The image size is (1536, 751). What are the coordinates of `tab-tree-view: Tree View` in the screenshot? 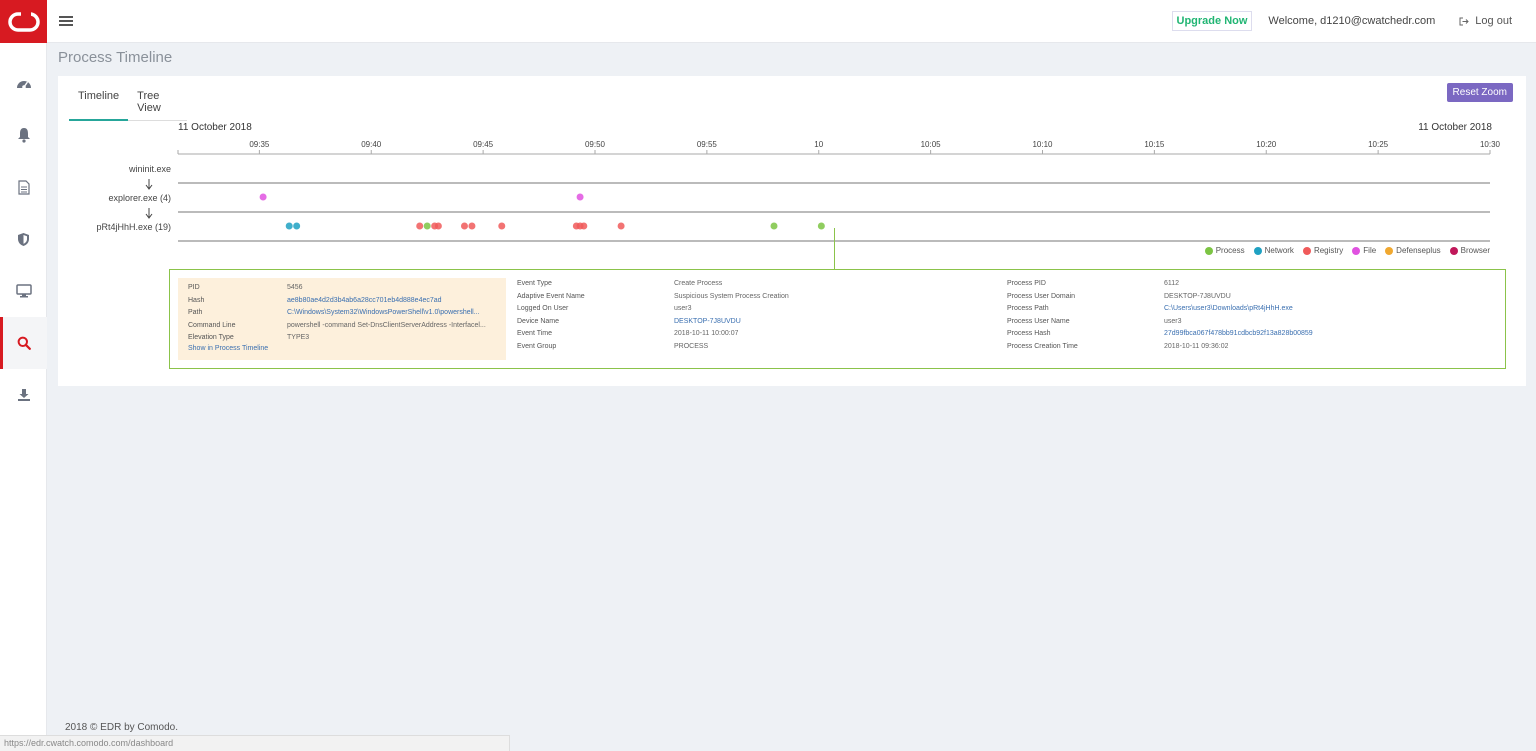 It's located at (157, 103).